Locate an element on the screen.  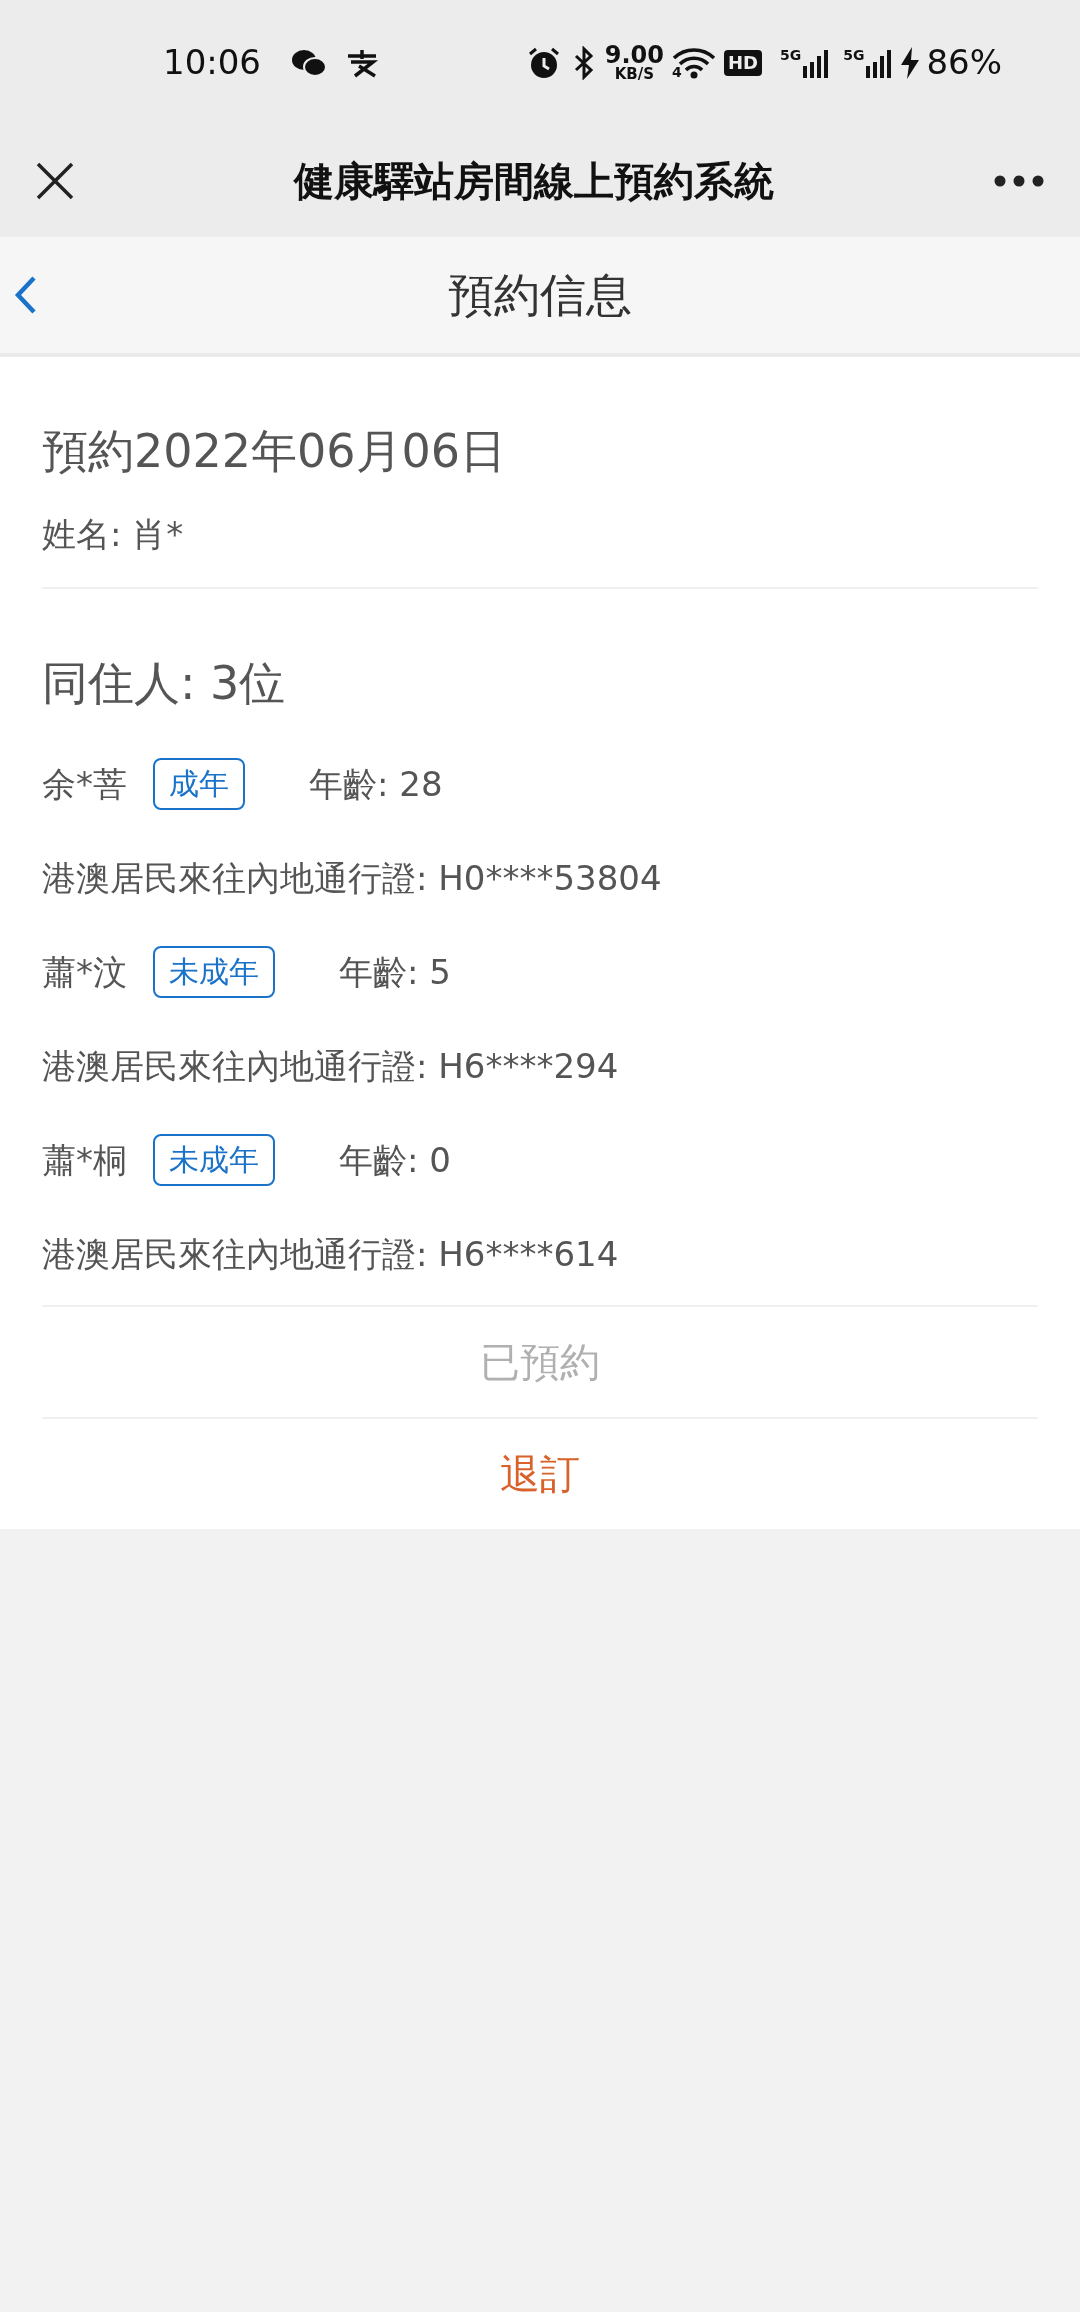
status-time: 10:06 is located at coordinates (212, 62).